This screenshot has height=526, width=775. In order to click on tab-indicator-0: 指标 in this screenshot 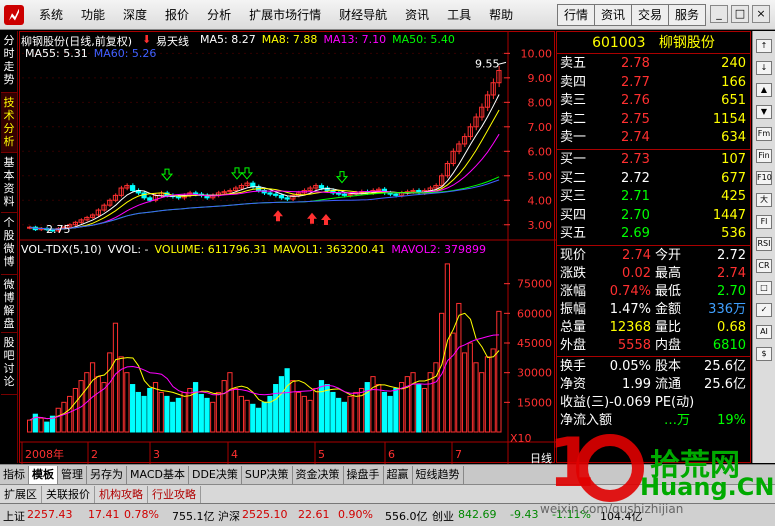, I will do `click(14, 474)`.